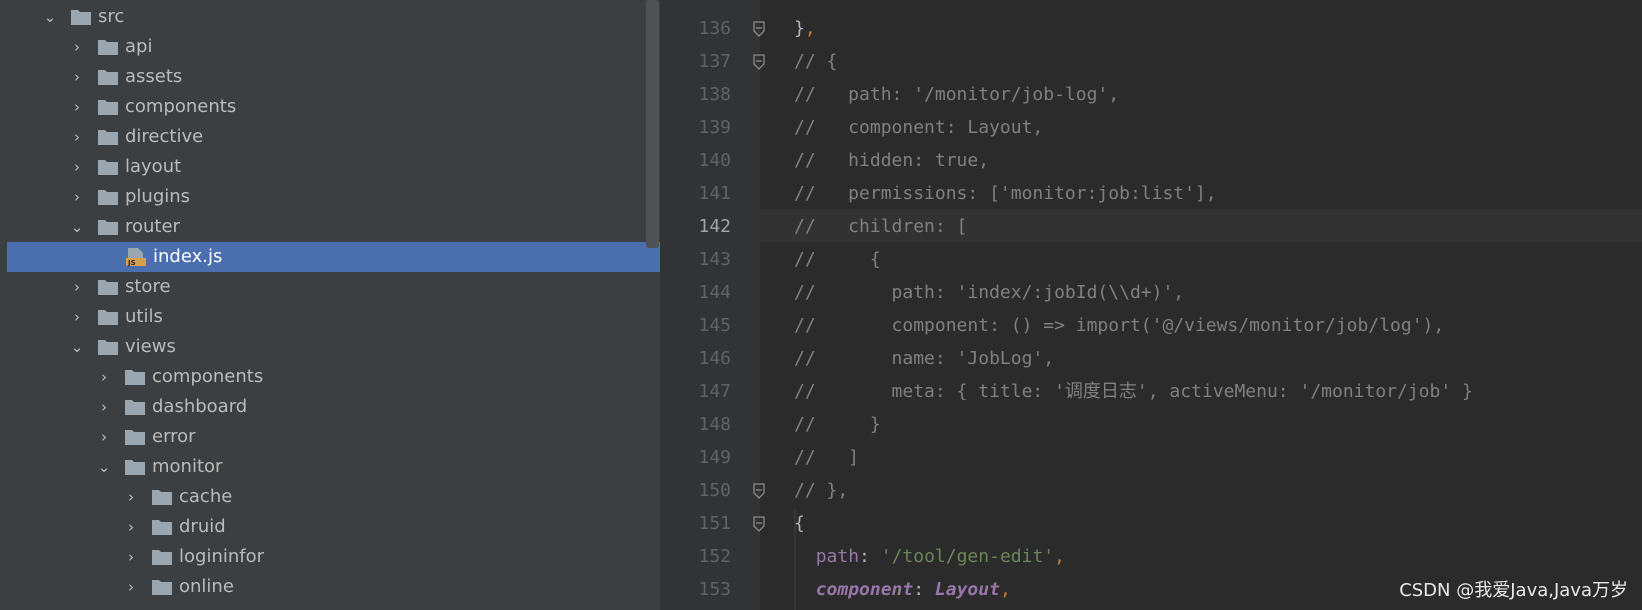  Describe the element at coordinates (330, 437) in the screenshot. I see `tree-item-error: › error` at that location.